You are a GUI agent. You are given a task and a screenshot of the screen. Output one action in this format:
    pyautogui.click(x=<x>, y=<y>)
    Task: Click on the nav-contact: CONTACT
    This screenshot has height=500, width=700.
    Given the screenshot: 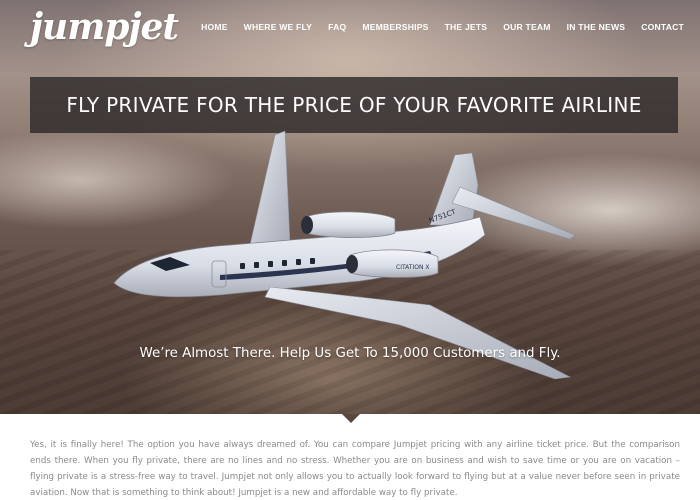 What is the action you would take?
    pyautogui.click(x=662, y=27)
    